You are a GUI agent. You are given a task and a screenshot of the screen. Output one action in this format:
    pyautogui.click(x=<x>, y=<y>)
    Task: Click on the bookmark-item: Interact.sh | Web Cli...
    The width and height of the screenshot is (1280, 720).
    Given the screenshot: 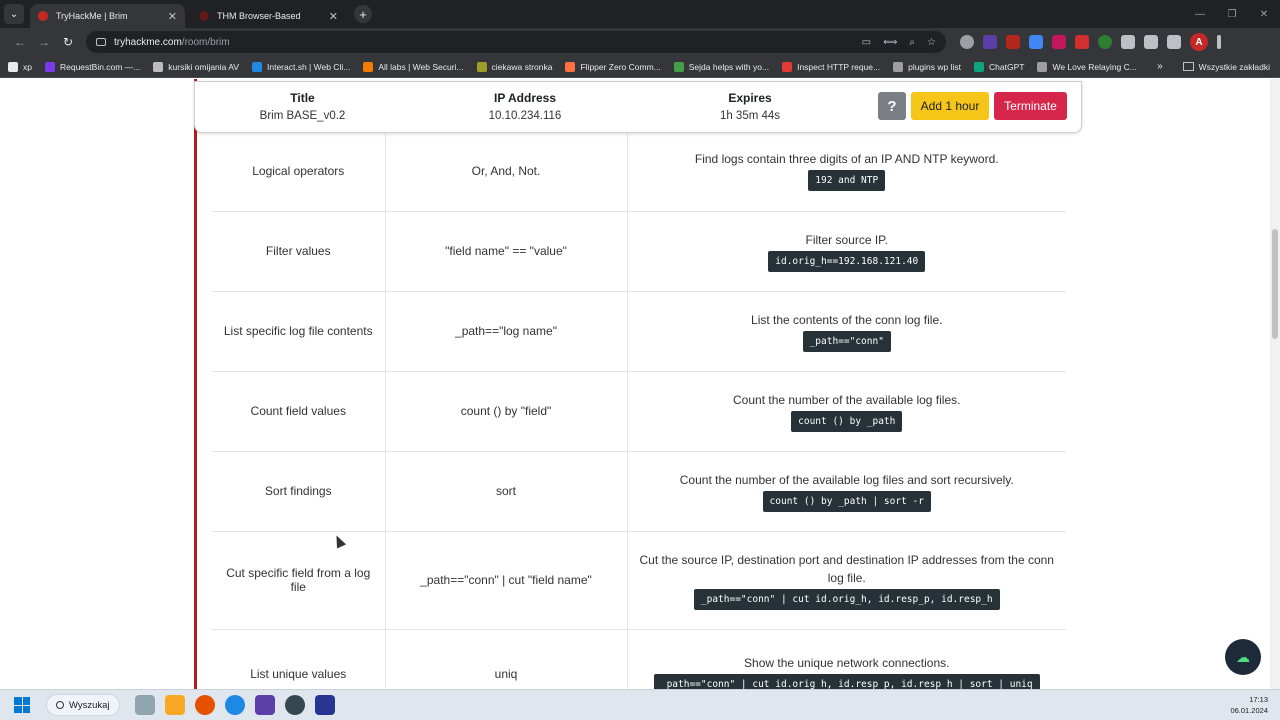 What is the action you would take?
    pyautogui.click(x=301, y=66)
    